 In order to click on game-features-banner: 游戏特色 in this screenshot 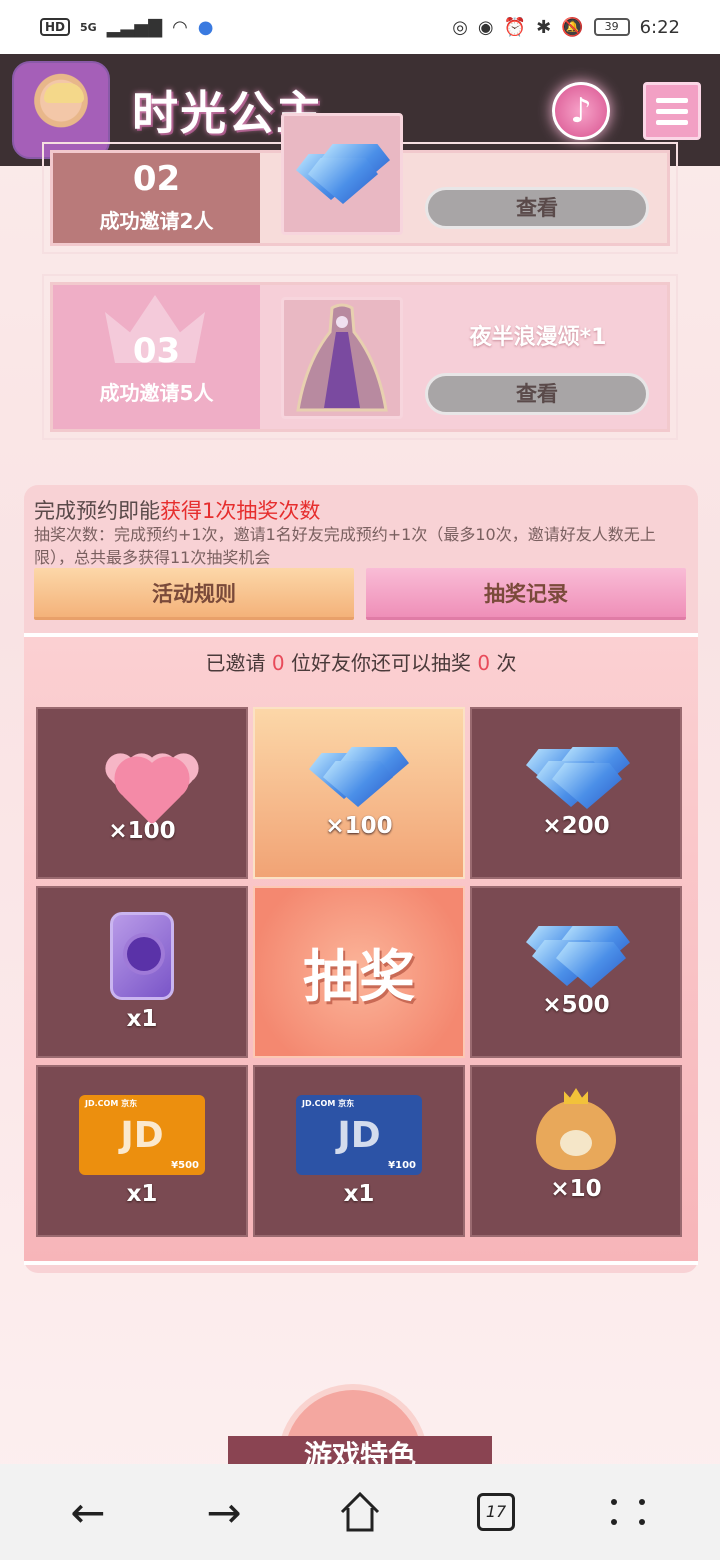, I will do `click(360, 1451)`.